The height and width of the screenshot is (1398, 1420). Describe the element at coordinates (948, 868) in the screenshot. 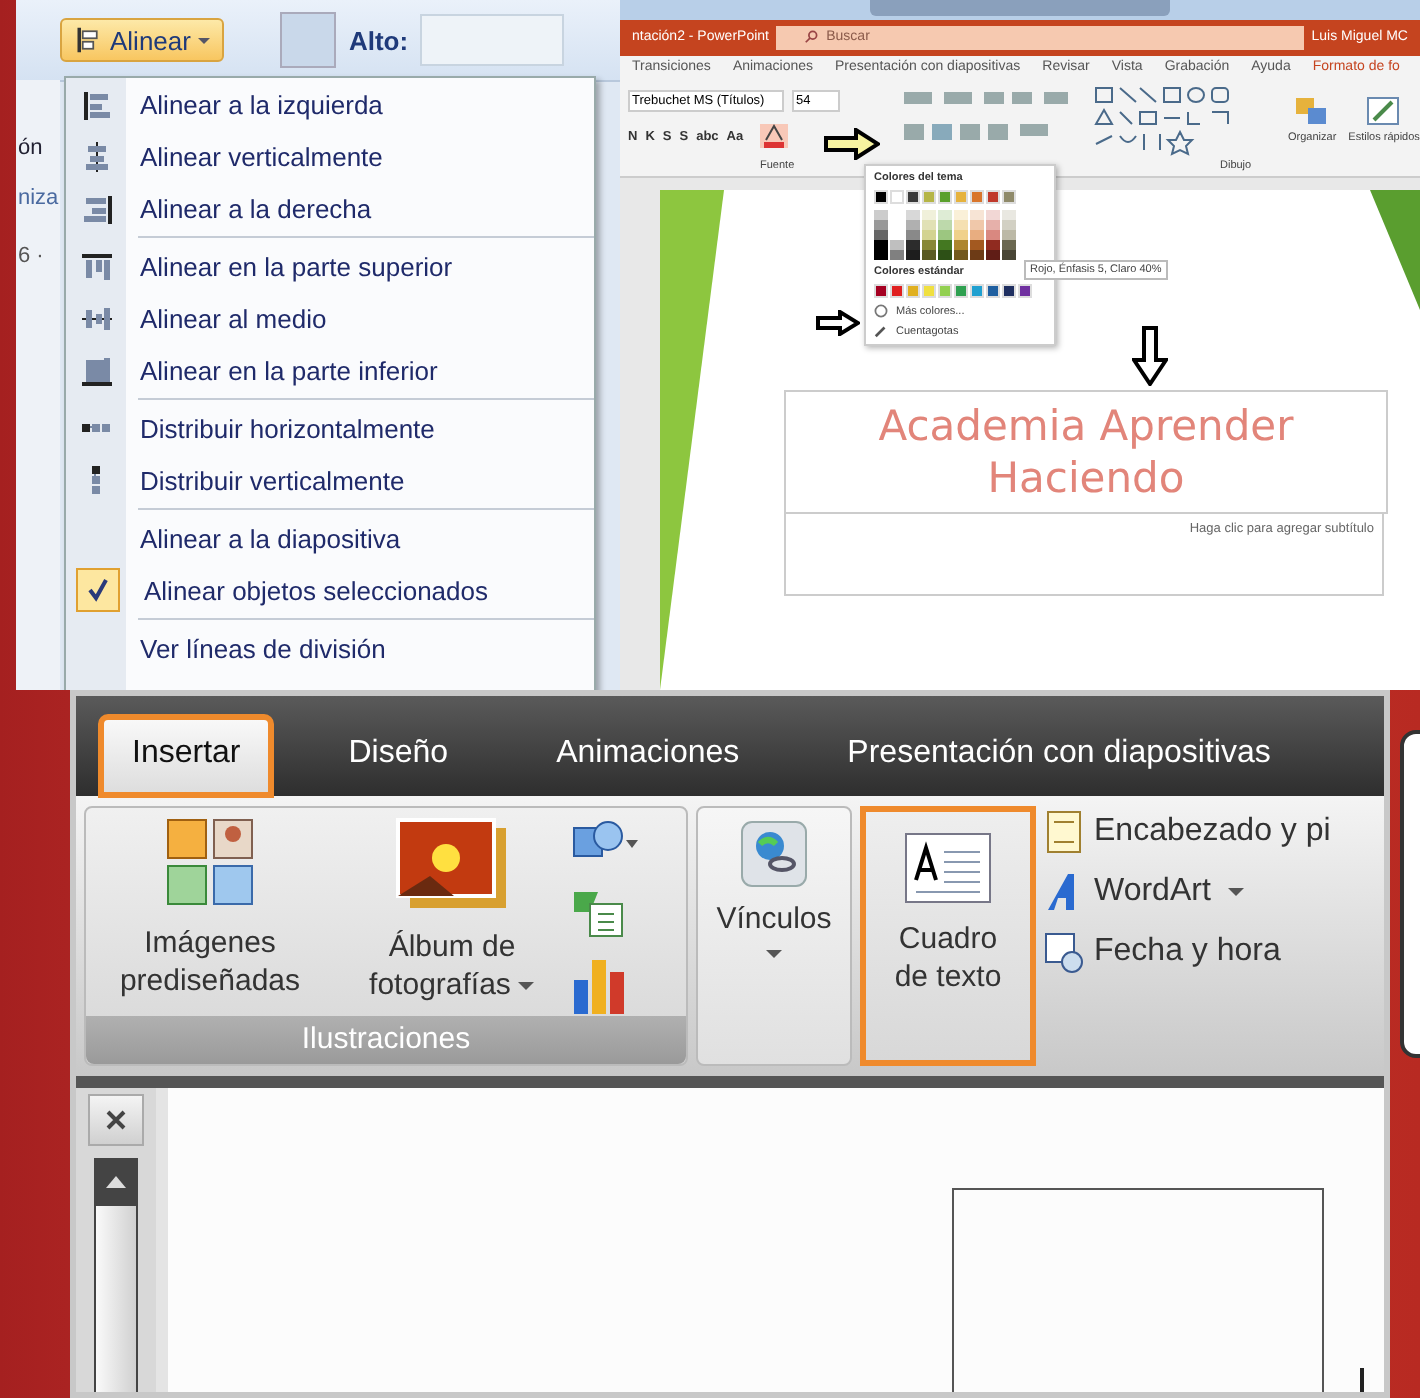

I see `text-box-icon` at that location.